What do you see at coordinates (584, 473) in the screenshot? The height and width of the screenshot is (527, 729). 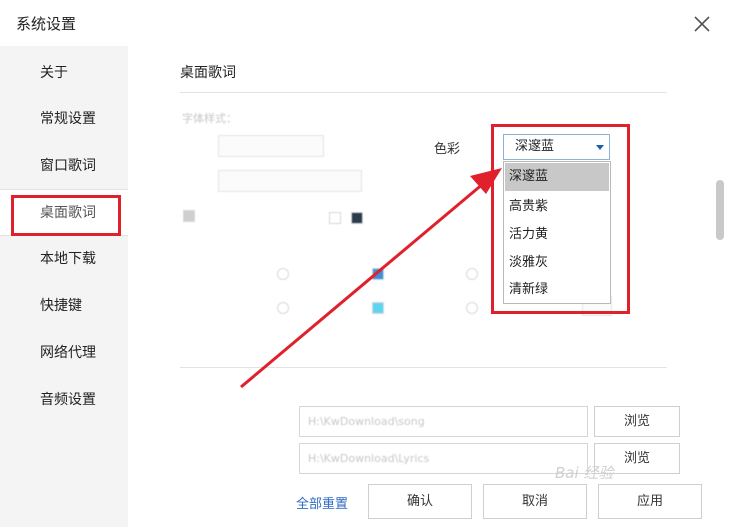 I see `watermark: Bai 经验` at bounding box center [584, 473].